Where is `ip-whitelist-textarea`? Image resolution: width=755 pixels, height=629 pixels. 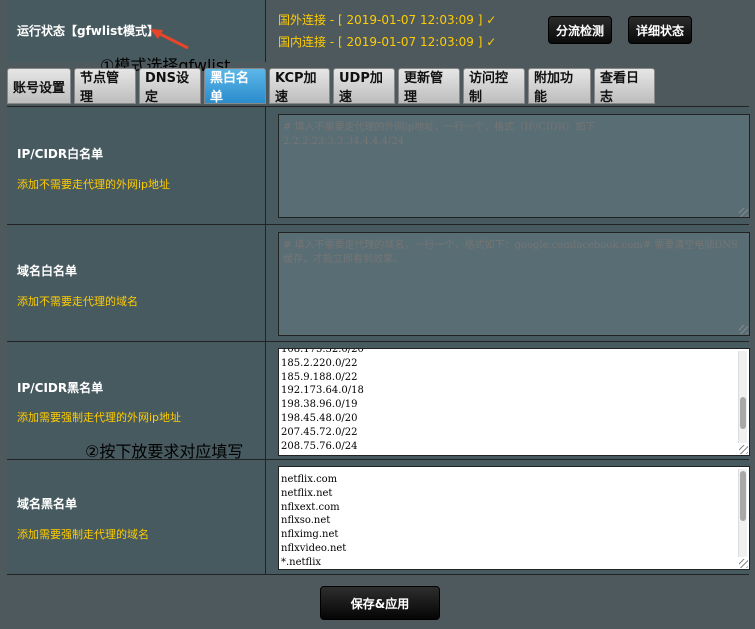
ip-whitelist-textarea is located at coordinates (514, 166).